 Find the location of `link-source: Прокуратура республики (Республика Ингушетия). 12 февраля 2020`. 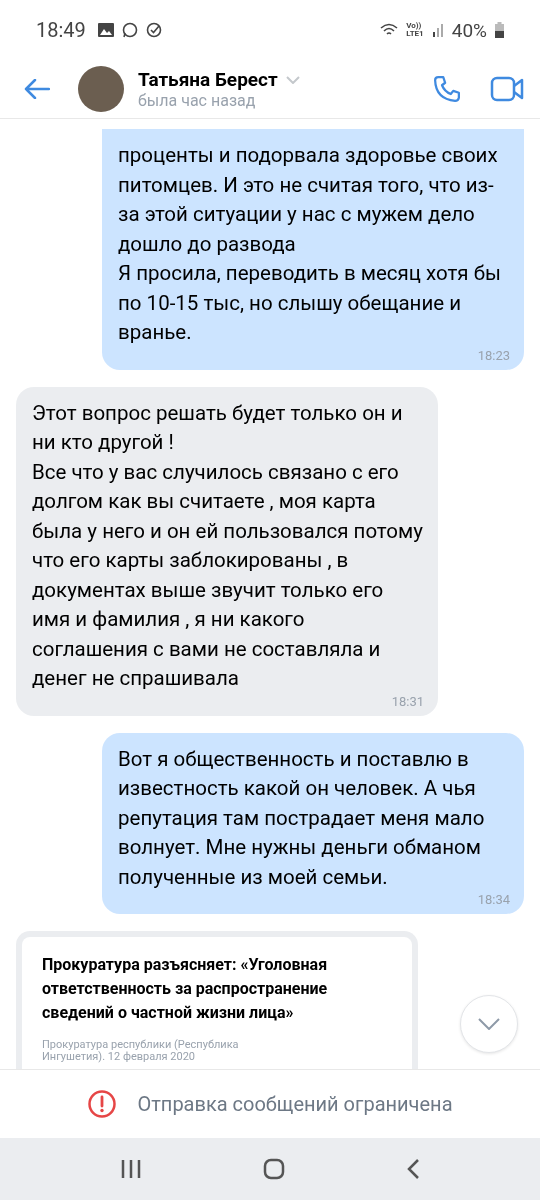

link-source: Прокуратура республики (Республика Ингушетия). 12 февраля 2020 is located at coordinates (141, 1051).